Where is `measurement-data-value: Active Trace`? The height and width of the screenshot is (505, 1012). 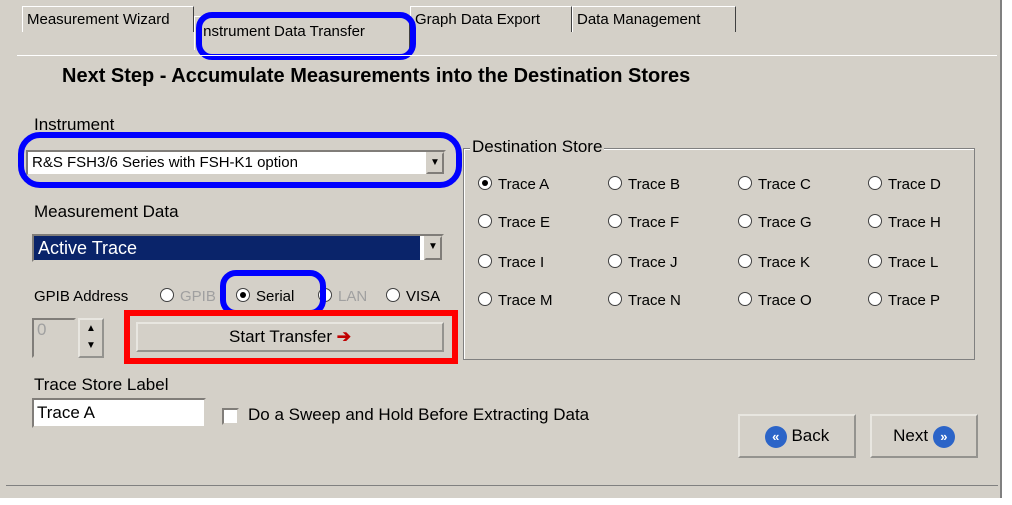
measurement-data-value: Active Trace is located at coordinates (88, 248).